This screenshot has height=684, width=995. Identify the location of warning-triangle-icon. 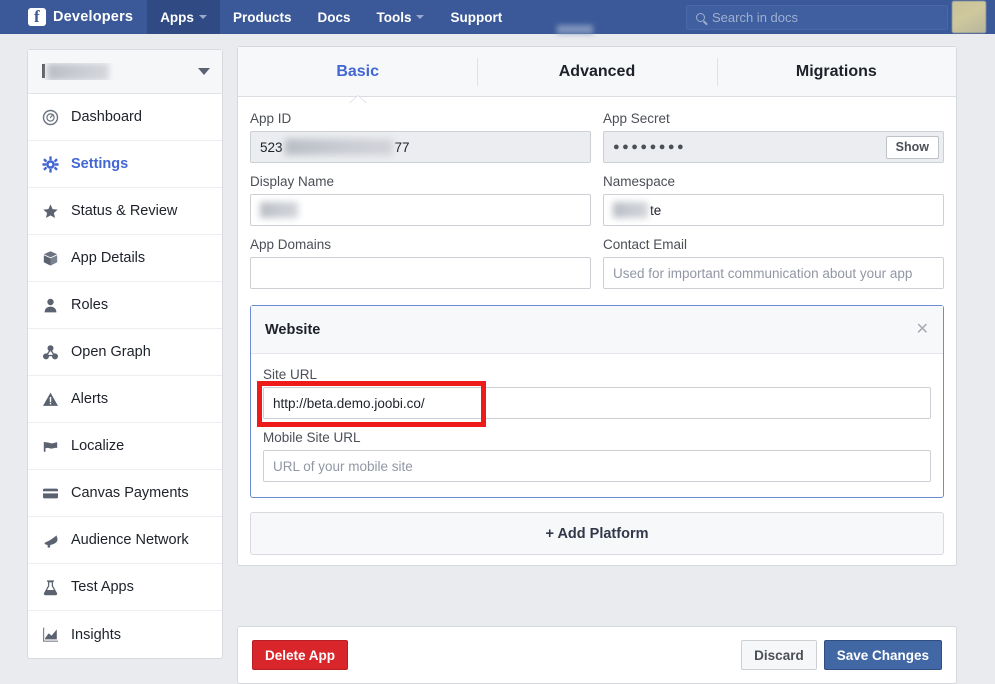
(50, 399).